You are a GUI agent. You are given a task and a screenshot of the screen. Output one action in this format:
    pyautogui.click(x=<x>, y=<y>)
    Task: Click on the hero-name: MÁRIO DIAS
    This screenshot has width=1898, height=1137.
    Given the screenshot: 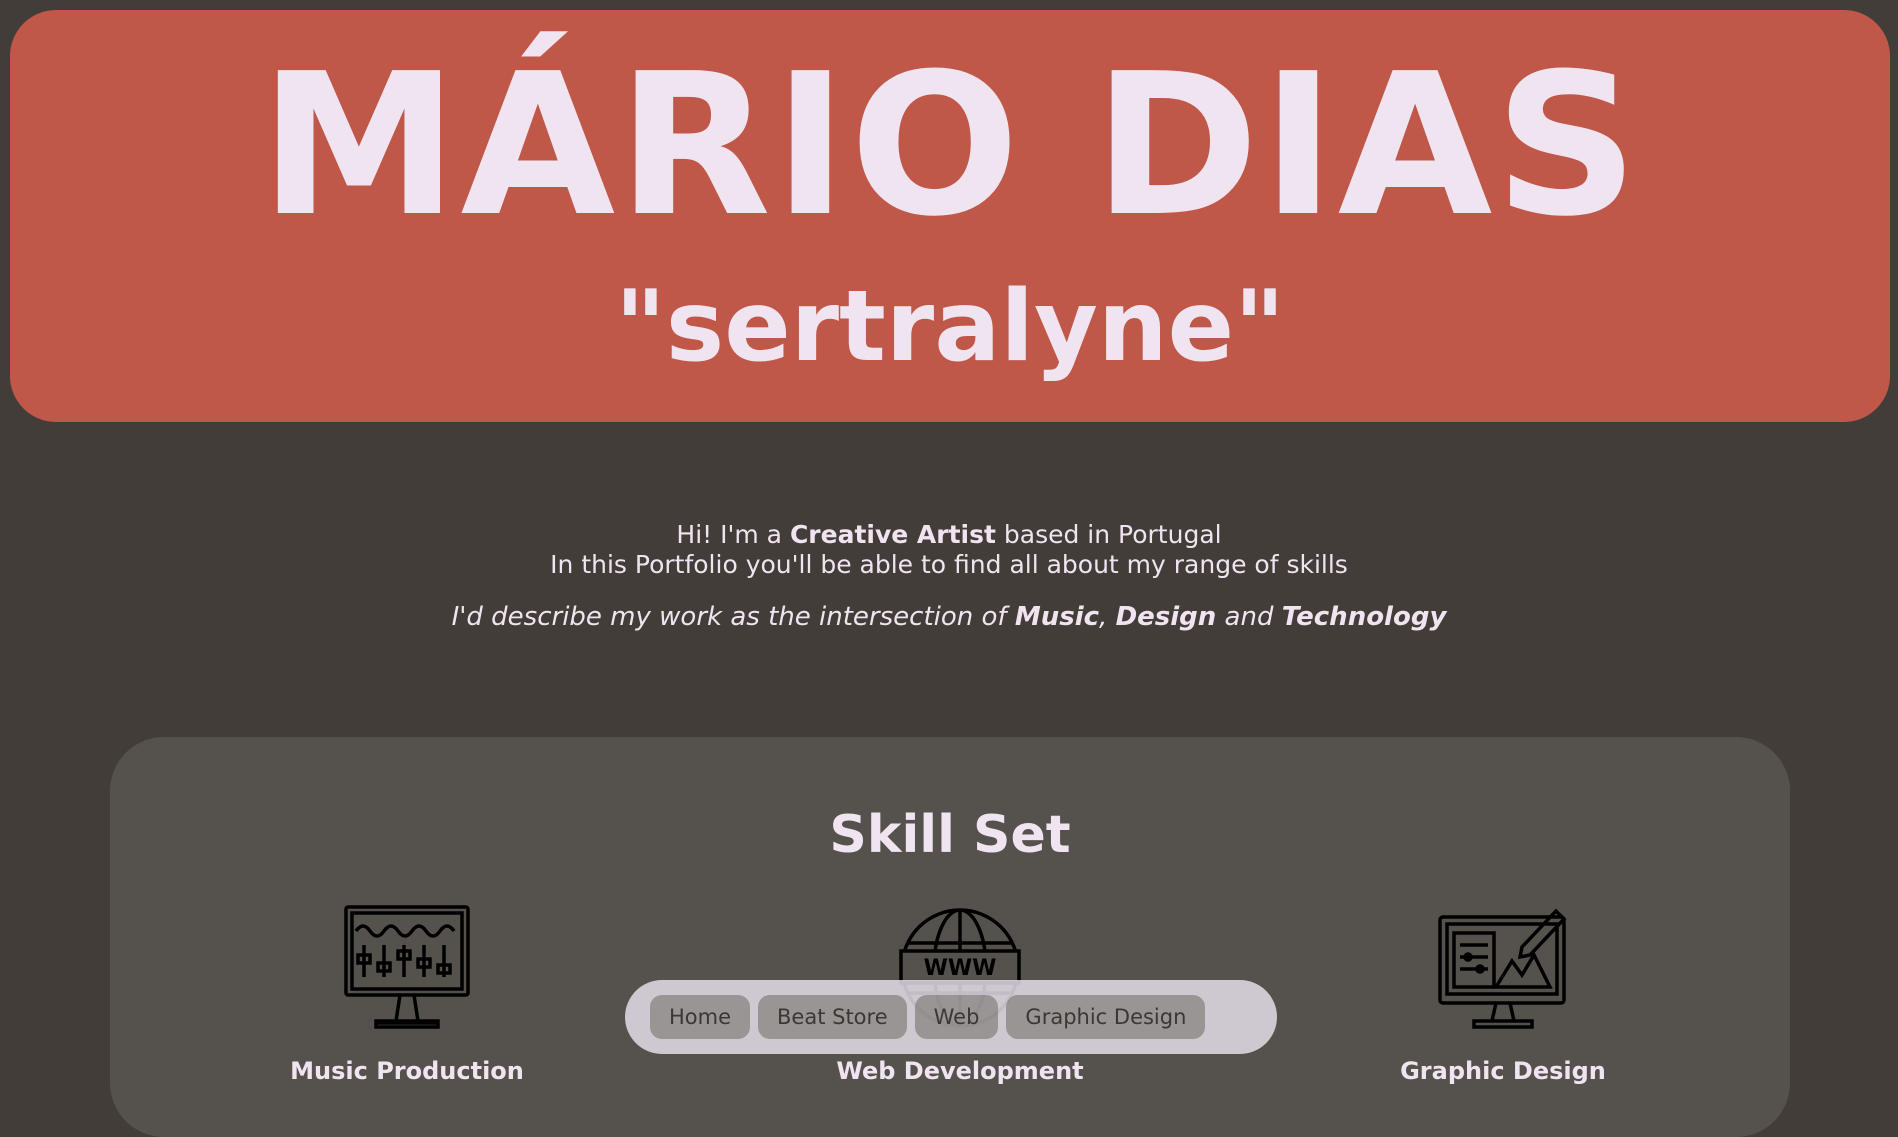 What is the action you would take?
    pyautogui.click(x=950, y=146)
    